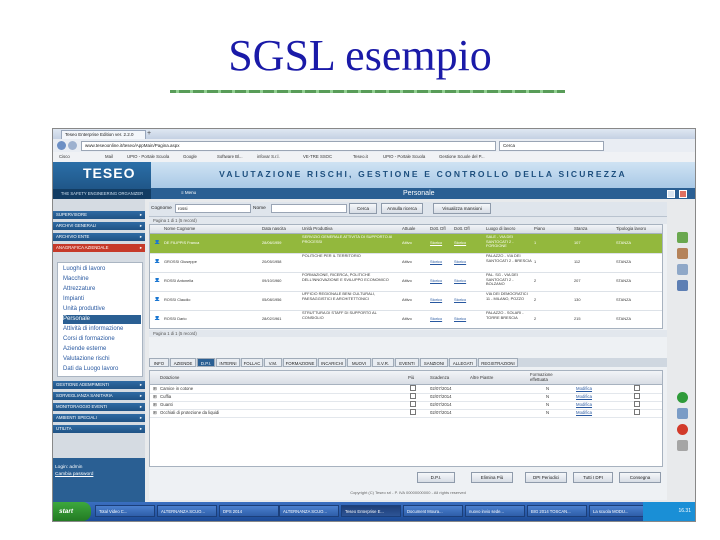  I want to click on grid-column-header: Dotazione, so click(185, 377).